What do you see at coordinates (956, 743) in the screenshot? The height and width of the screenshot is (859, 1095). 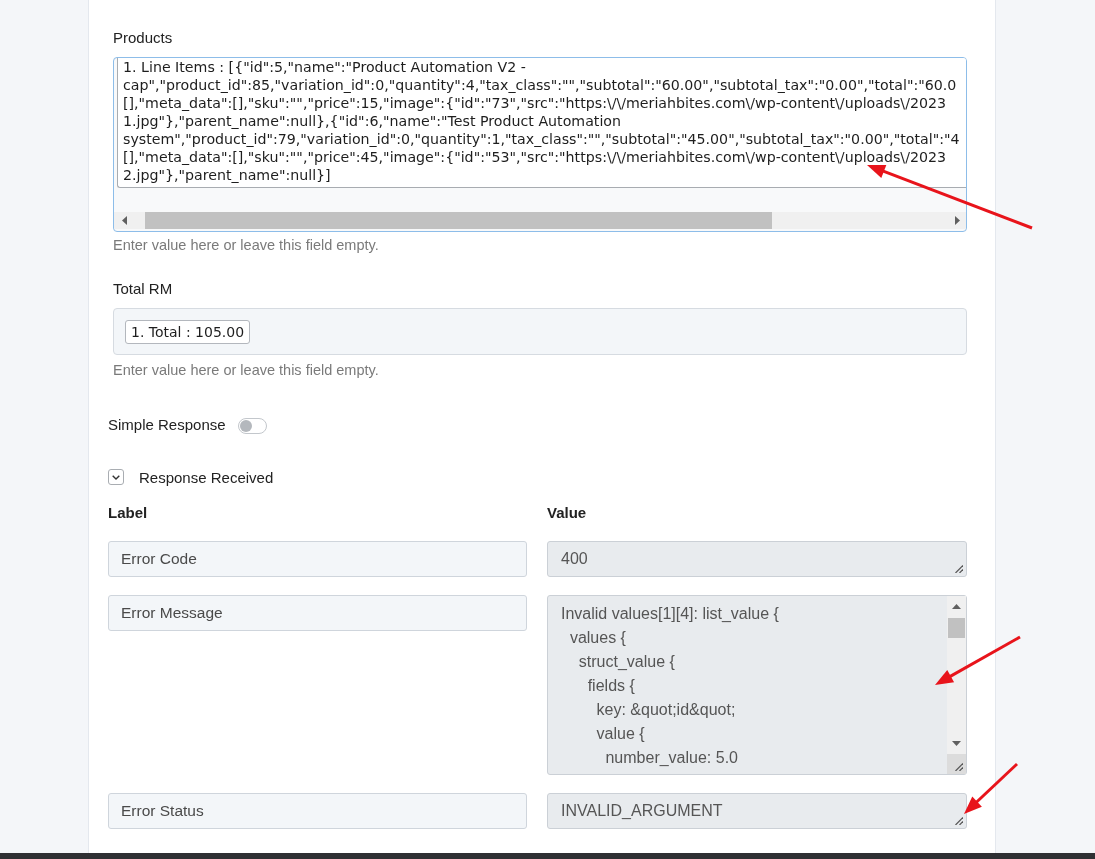 I see `scroll-down-arrow-icon` at bounding box center [956, 743].